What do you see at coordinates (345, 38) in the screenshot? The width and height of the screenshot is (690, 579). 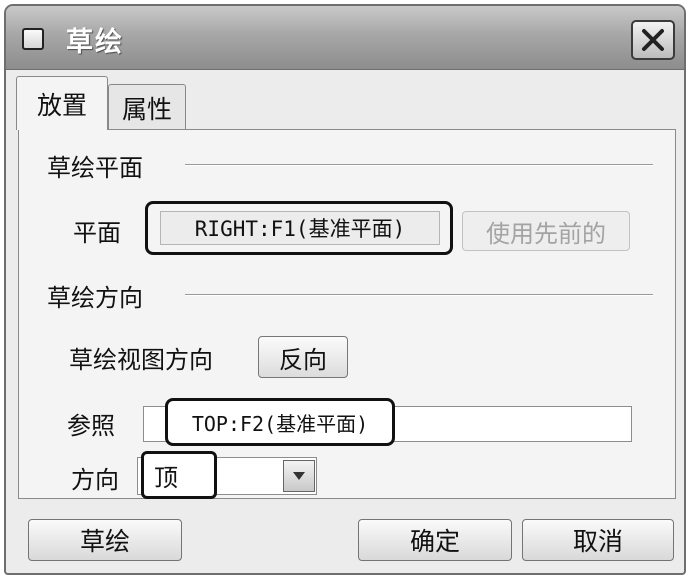 I see `title-bar: 草绘` at bounding box center [345, 38].